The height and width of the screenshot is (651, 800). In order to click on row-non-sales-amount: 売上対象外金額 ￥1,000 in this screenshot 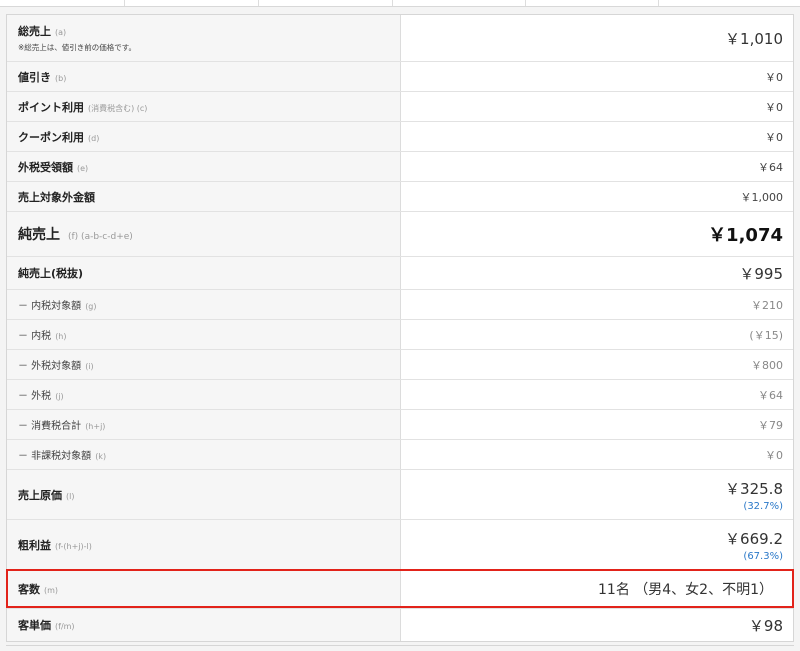, I will do `click(400, 197)`.